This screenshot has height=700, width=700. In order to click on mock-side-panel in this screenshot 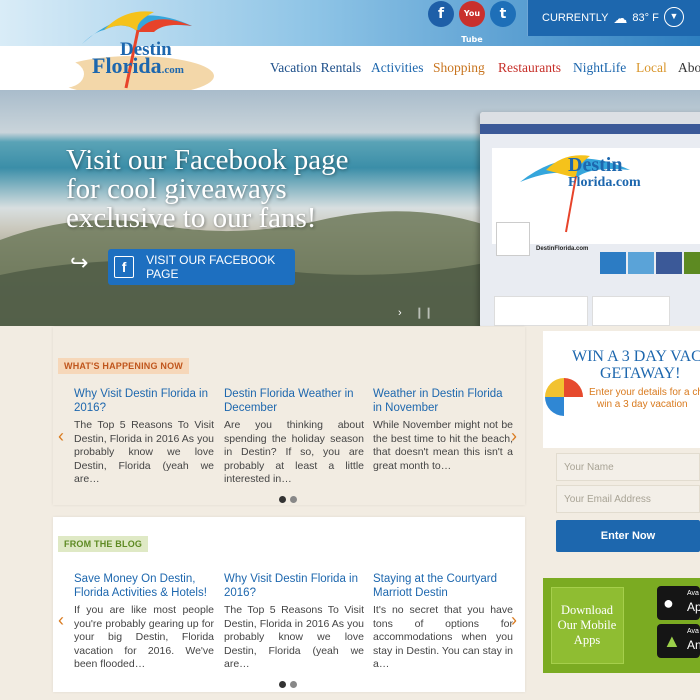, I will do `click(631, 311)`.